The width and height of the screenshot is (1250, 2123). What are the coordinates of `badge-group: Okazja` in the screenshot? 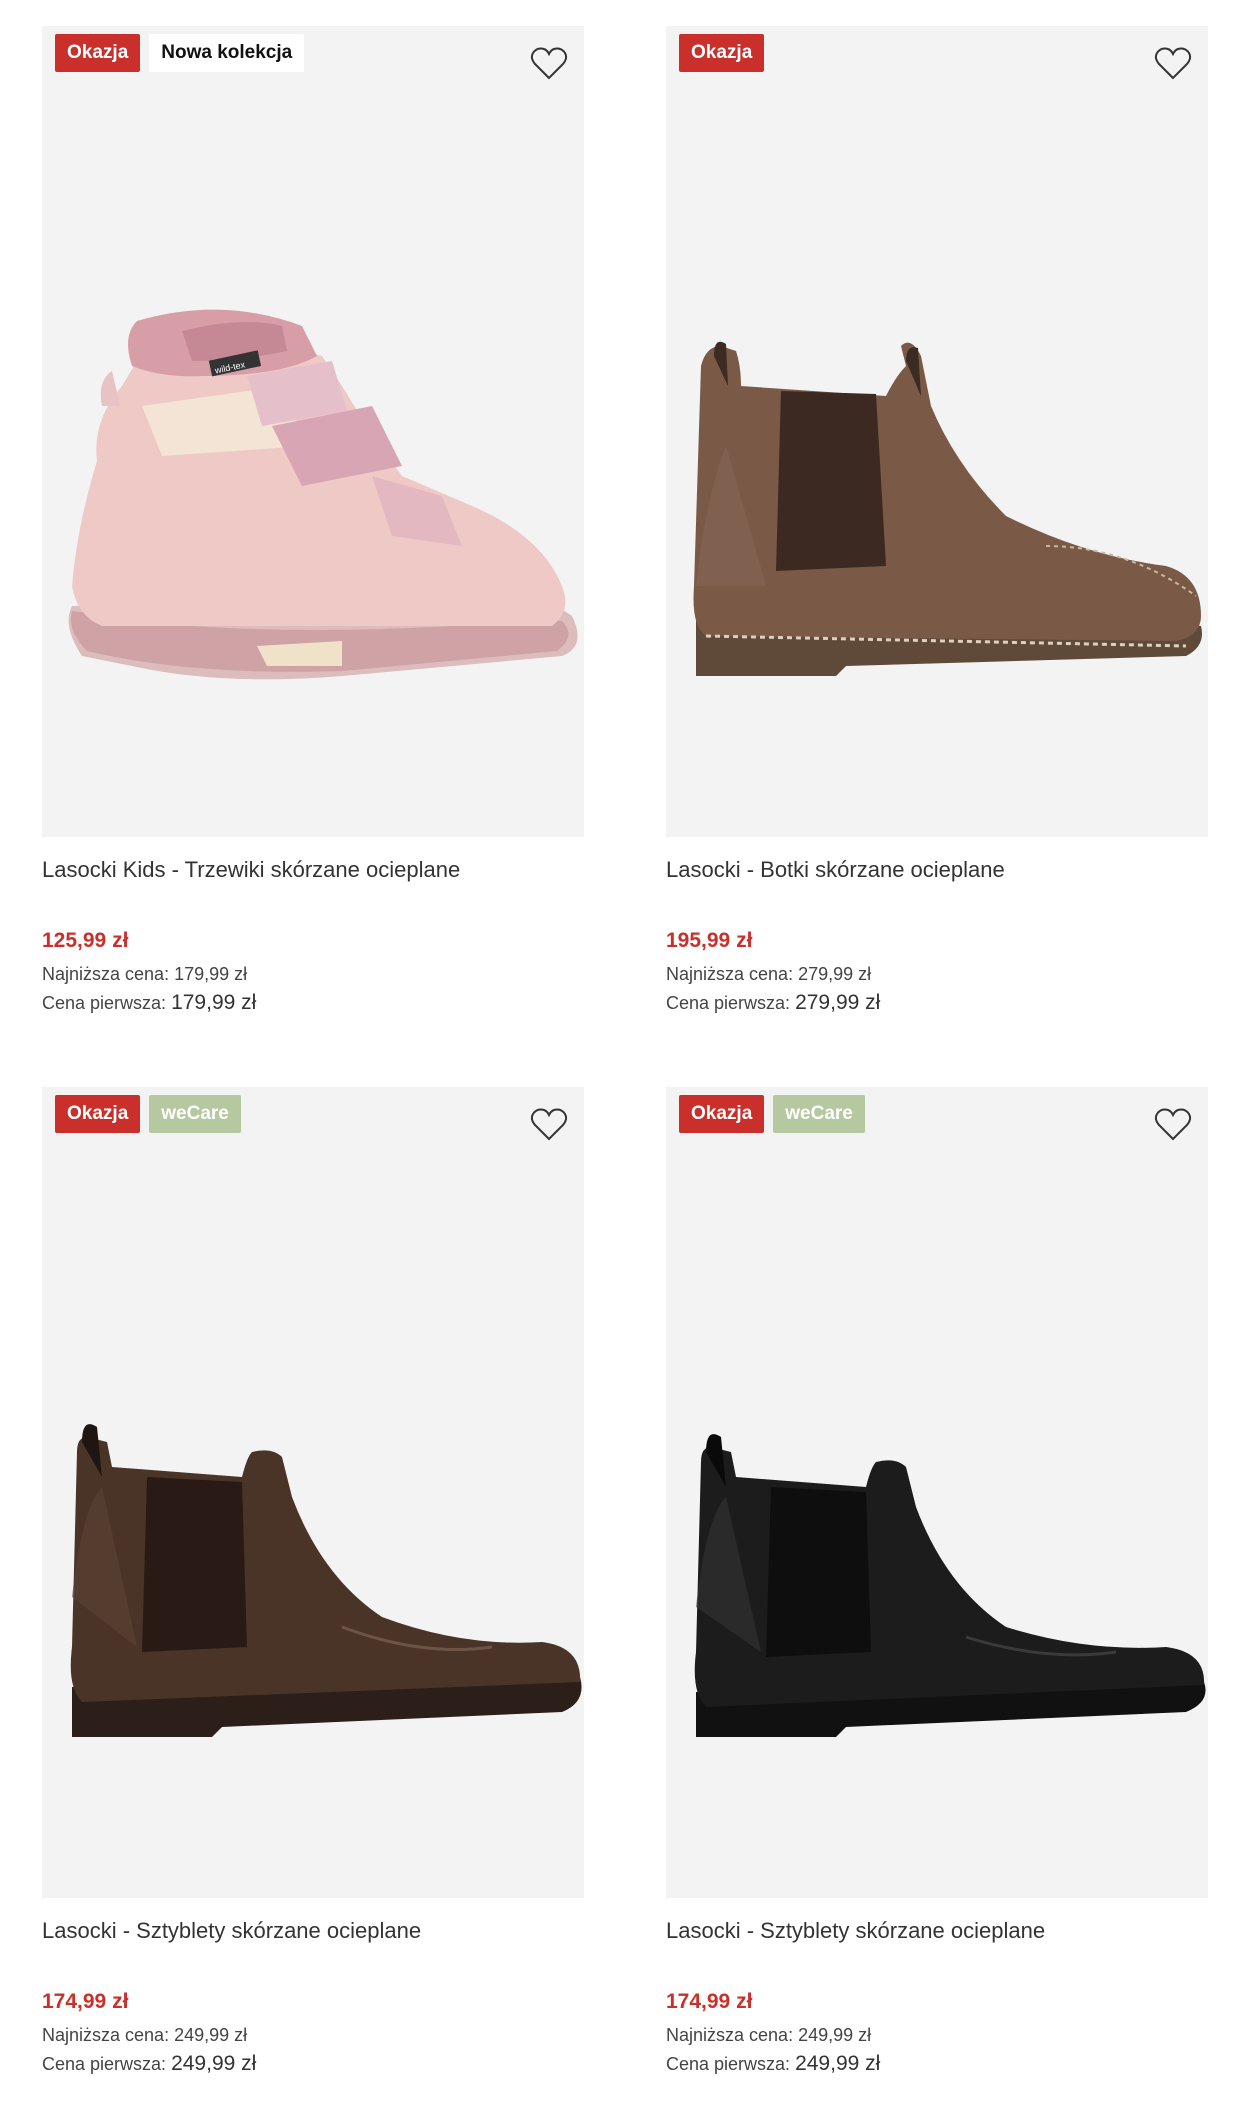 It's located at (722, 53).